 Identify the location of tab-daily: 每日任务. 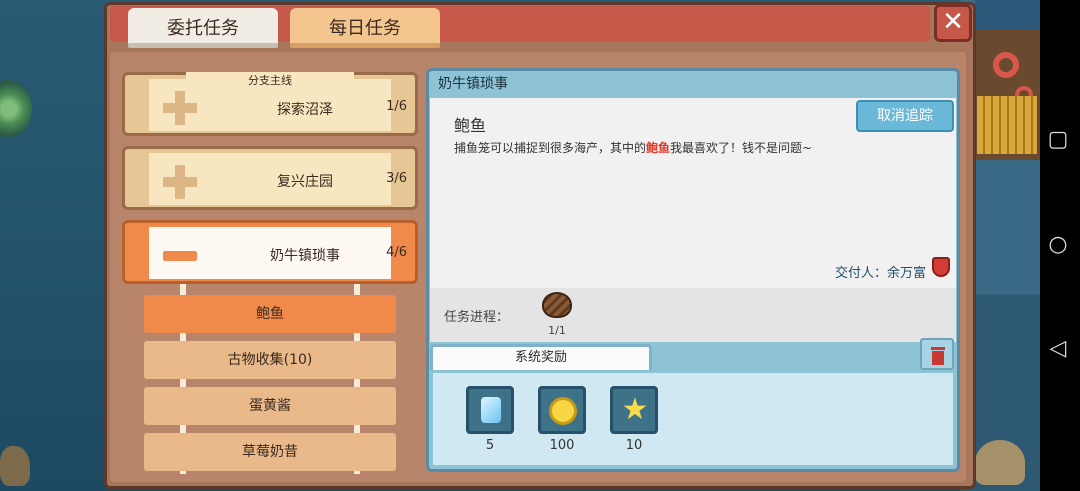
(365, 28).